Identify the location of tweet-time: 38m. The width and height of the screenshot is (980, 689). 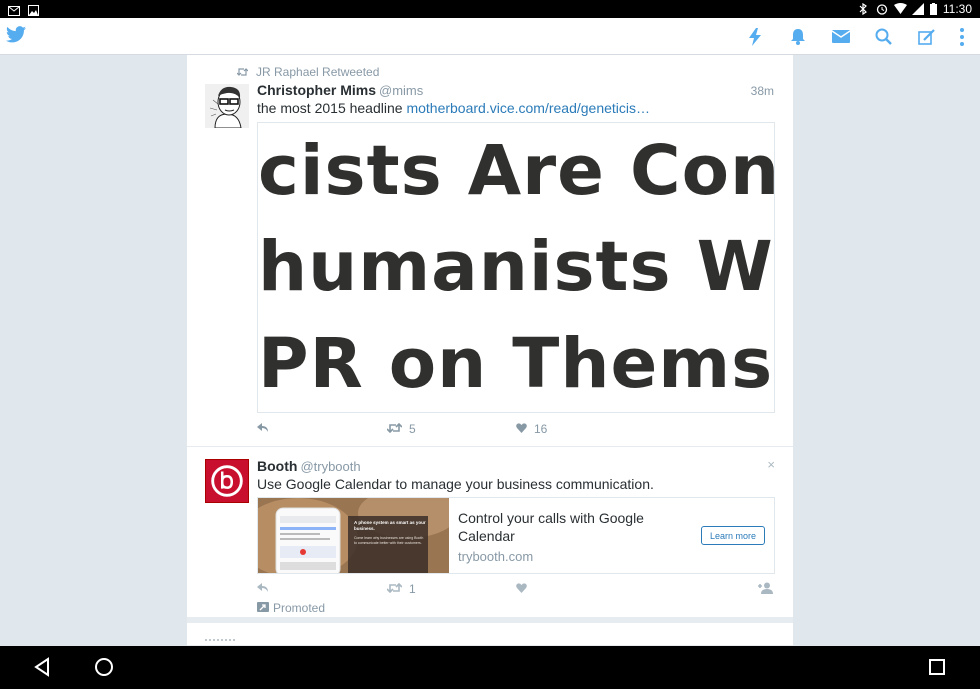
(762, 91).